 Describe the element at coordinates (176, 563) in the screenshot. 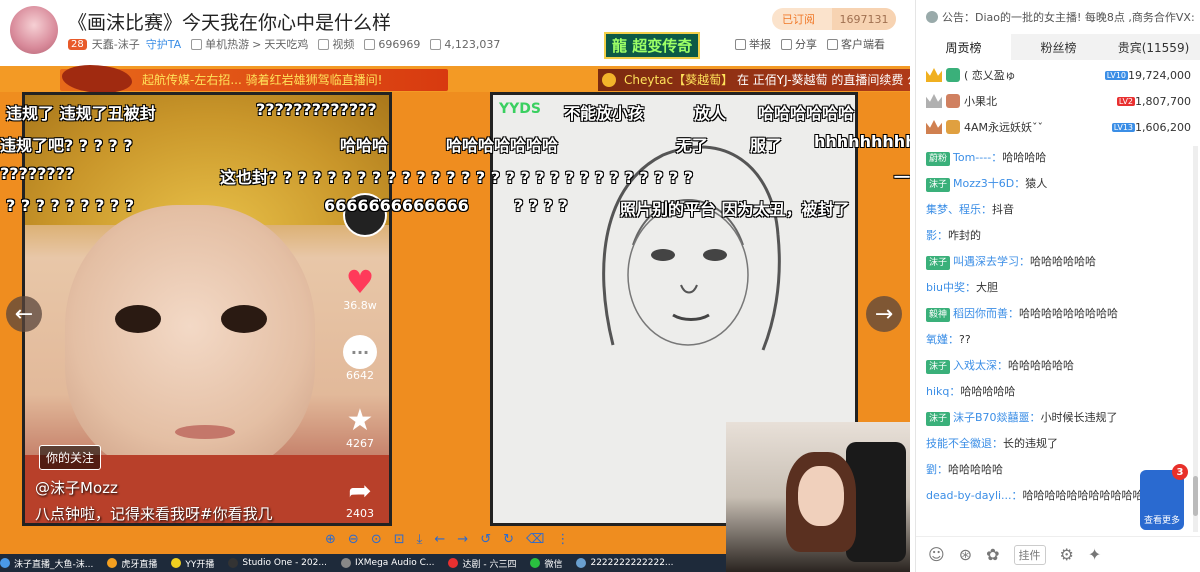

I see `yy-icon` at that location.